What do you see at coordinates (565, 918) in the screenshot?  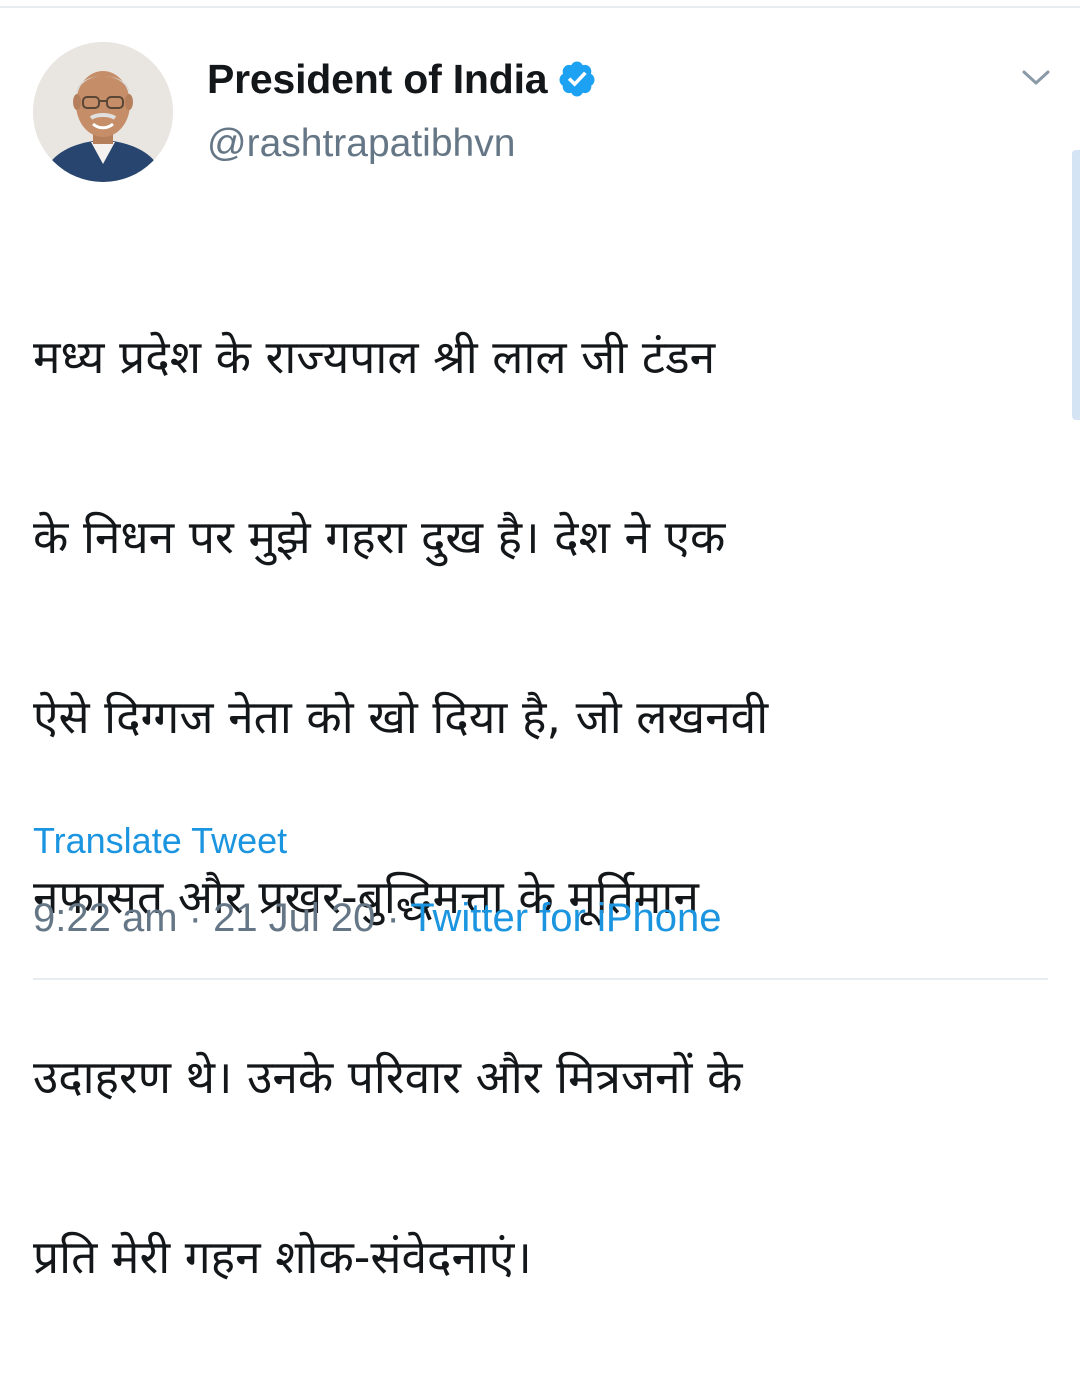 I see `tweet-source-link: Twitter for iPhone` at bounding box center [565, 918].